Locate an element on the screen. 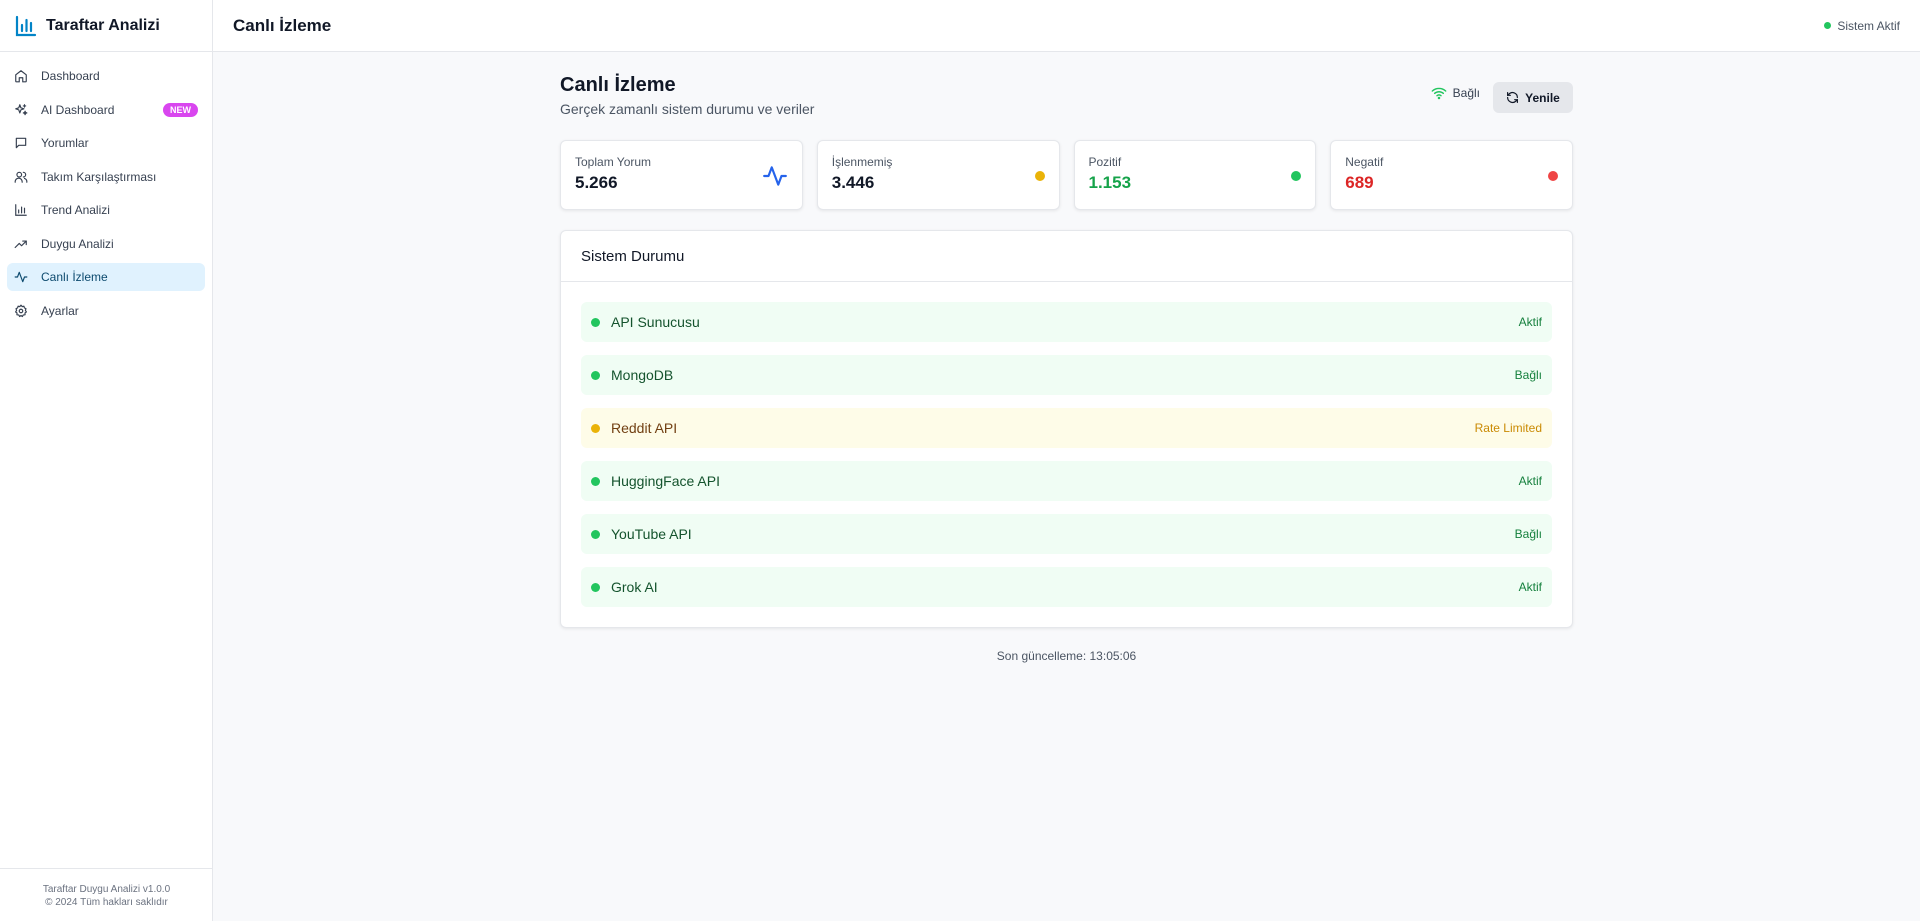 This screenshot has width=1920, height=921. sidebar-item-canli-izleme: Canlı İzleme is located at coordinates (106, 277).